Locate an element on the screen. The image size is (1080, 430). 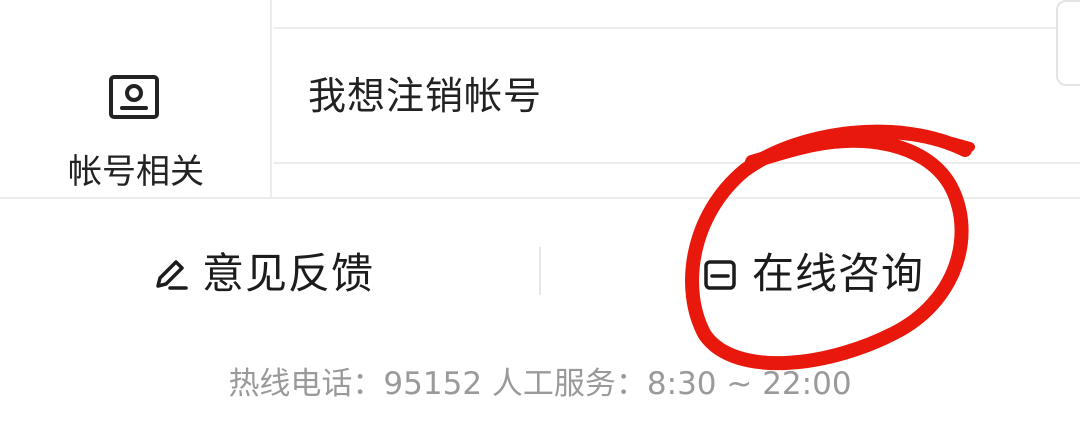
scrollbar-thumb is located at coordinates (1068, 43).